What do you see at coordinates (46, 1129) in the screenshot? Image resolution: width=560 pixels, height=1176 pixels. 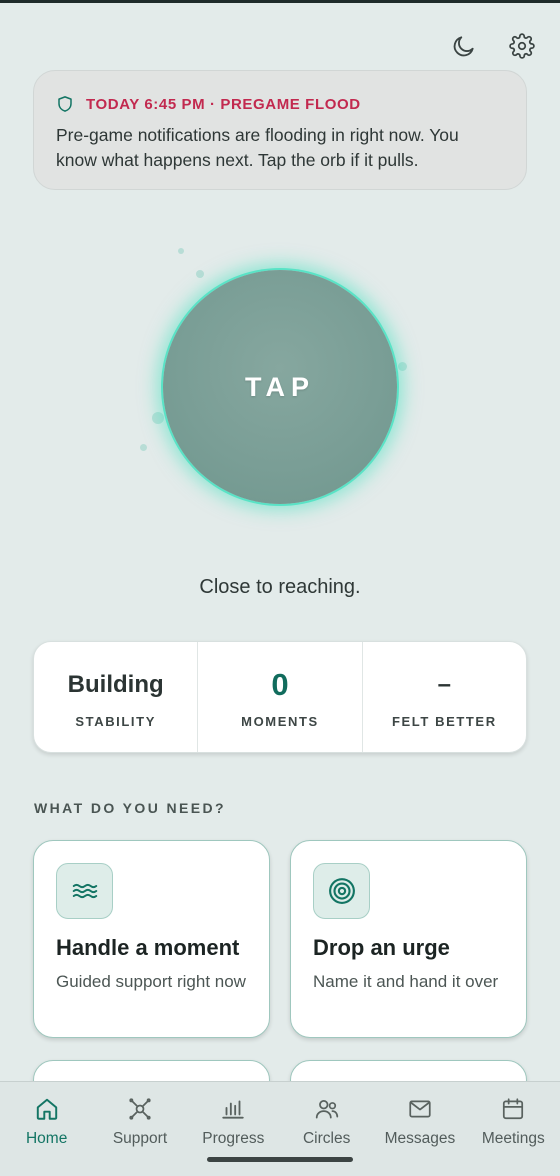 I see `nav-home: Home` at bounding box center [46, 1129].